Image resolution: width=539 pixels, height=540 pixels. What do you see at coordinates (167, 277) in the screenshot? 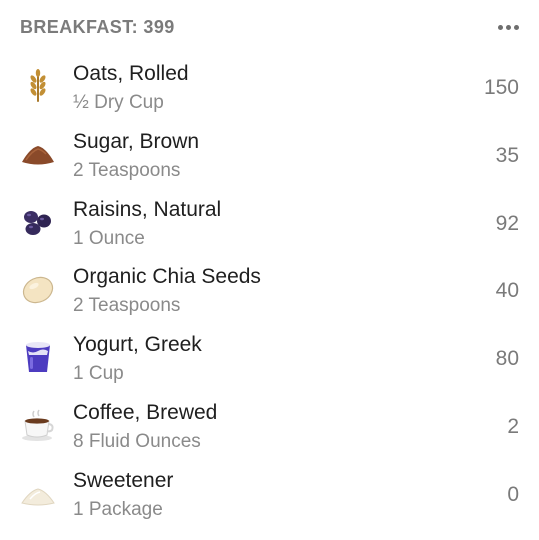
I see `food-name: Organic Chia Seeds` at bounding box center [167, 277].